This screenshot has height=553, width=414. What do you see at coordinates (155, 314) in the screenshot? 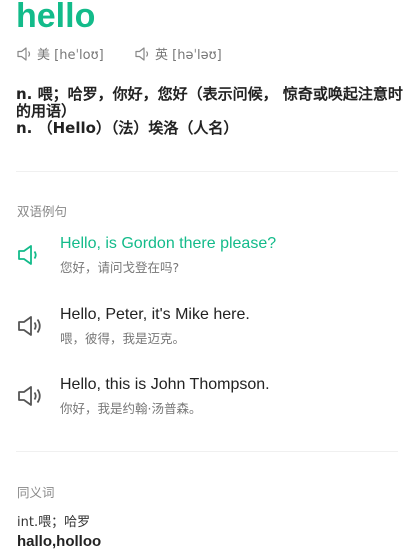
I see `example-english: Hello, Peter, it's Mike here.` at bounding box center [155, 314].